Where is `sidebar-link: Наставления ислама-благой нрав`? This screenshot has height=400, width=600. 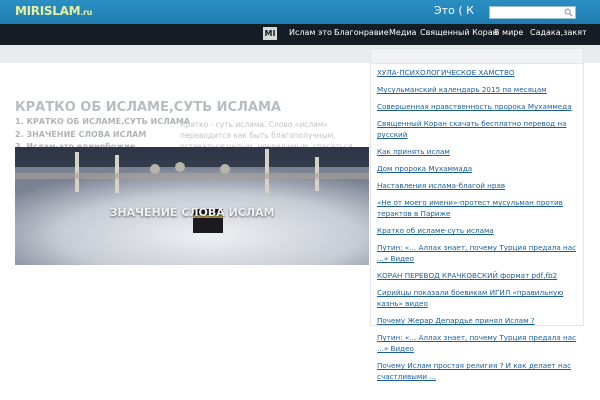
sidebar-link: Наставления ислама-благой нрав is located at coordinates (479, 185).